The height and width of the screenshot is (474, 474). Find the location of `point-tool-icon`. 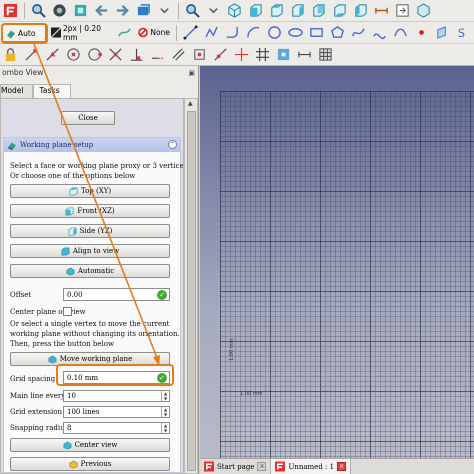

point-tool-icon is located at coordinates (421, 32).